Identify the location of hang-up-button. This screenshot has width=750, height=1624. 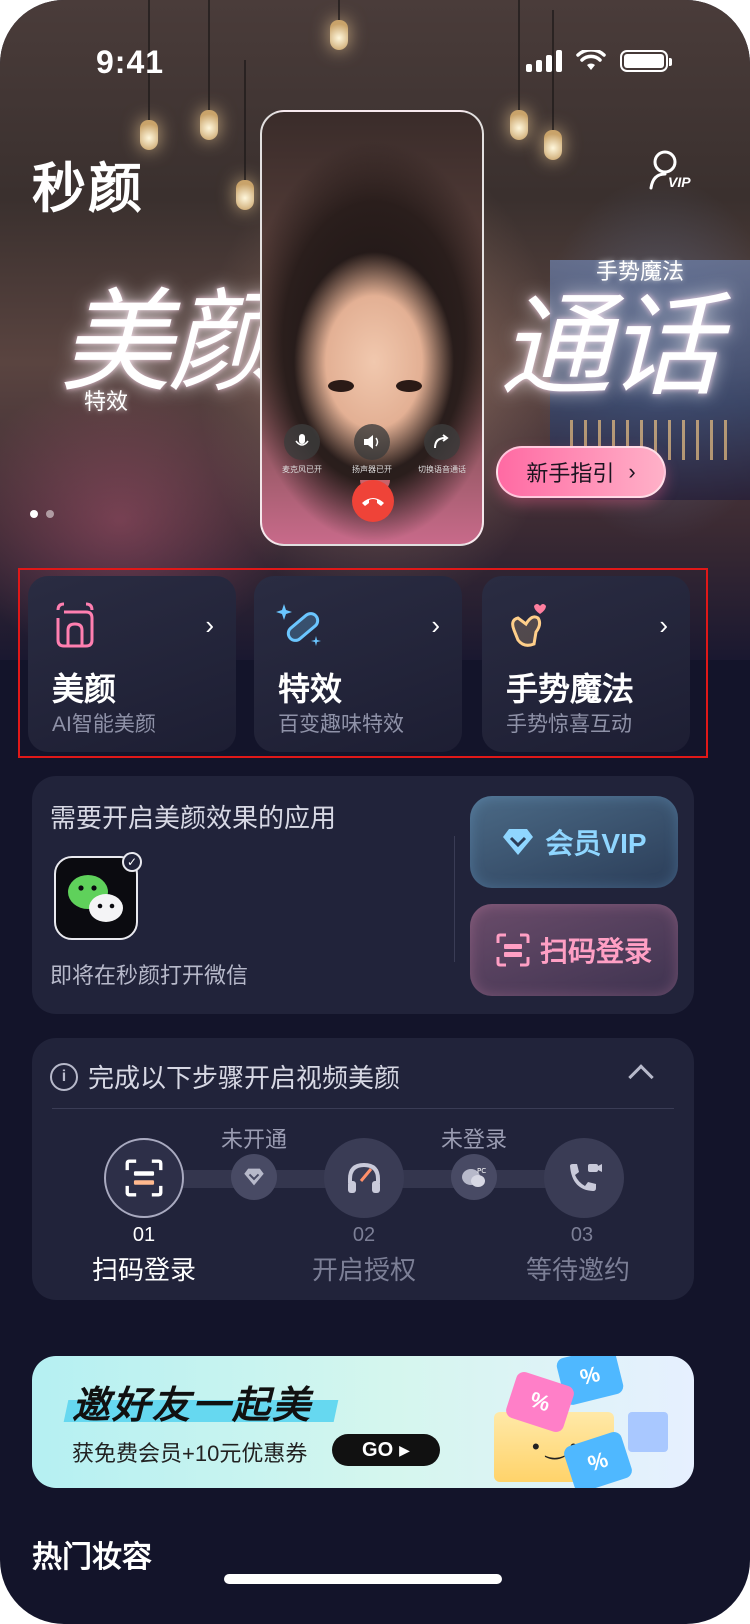
(373, 501).